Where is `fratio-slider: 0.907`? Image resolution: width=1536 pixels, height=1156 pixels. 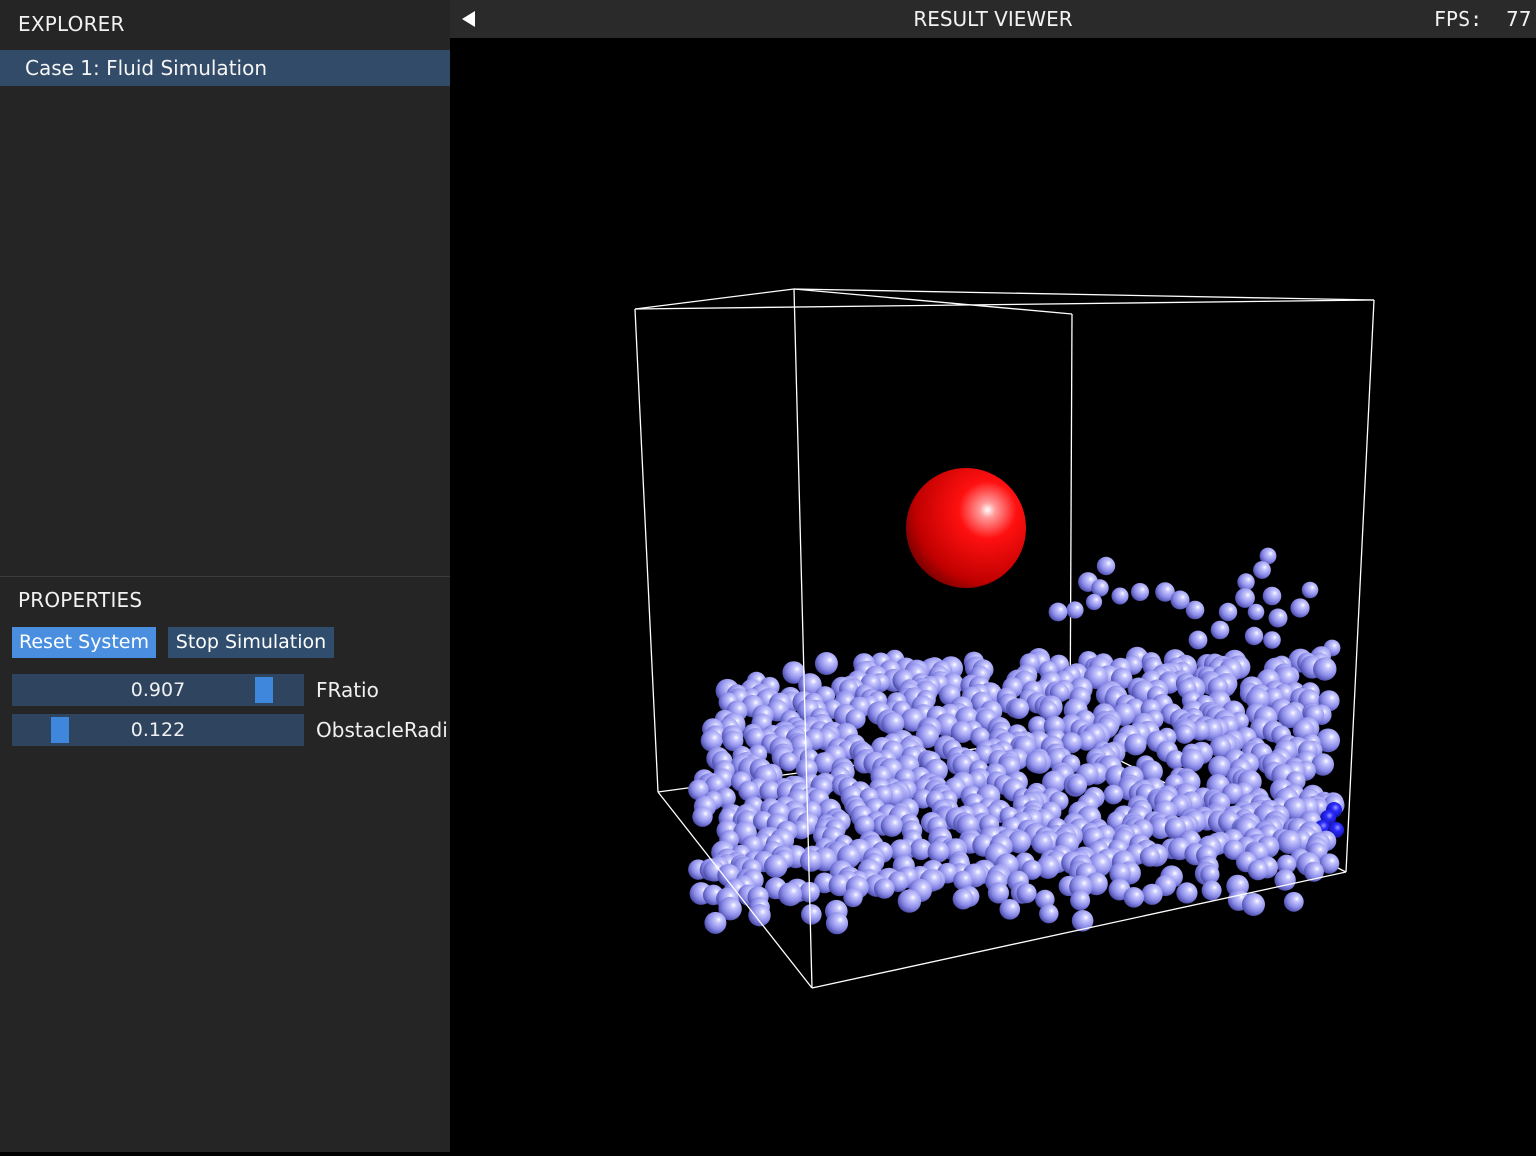
fratio-slider: 0.907 is located at coordinates (158, 690).